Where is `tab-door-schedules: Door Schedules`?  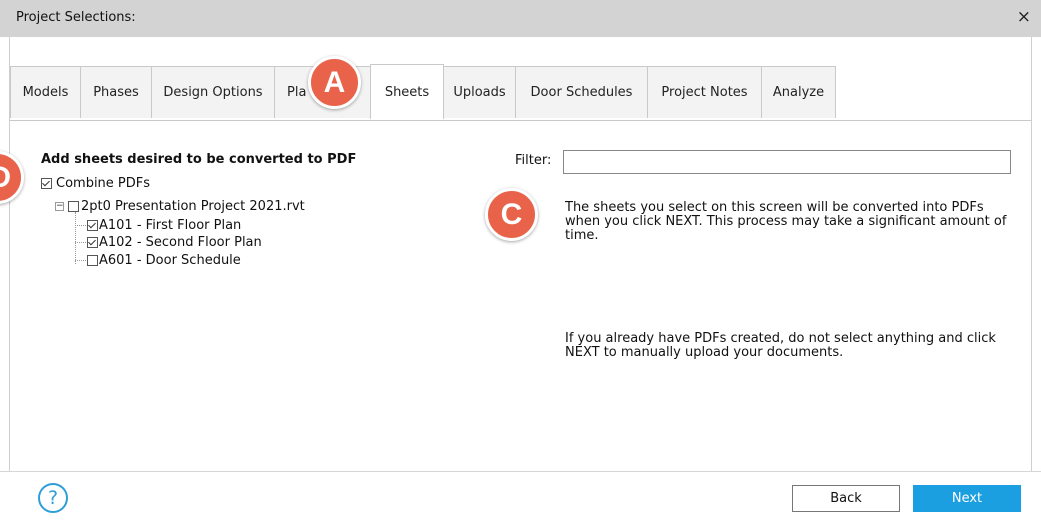 tab-door-schedules: Door Schedules is located at coordinates (581, 92).